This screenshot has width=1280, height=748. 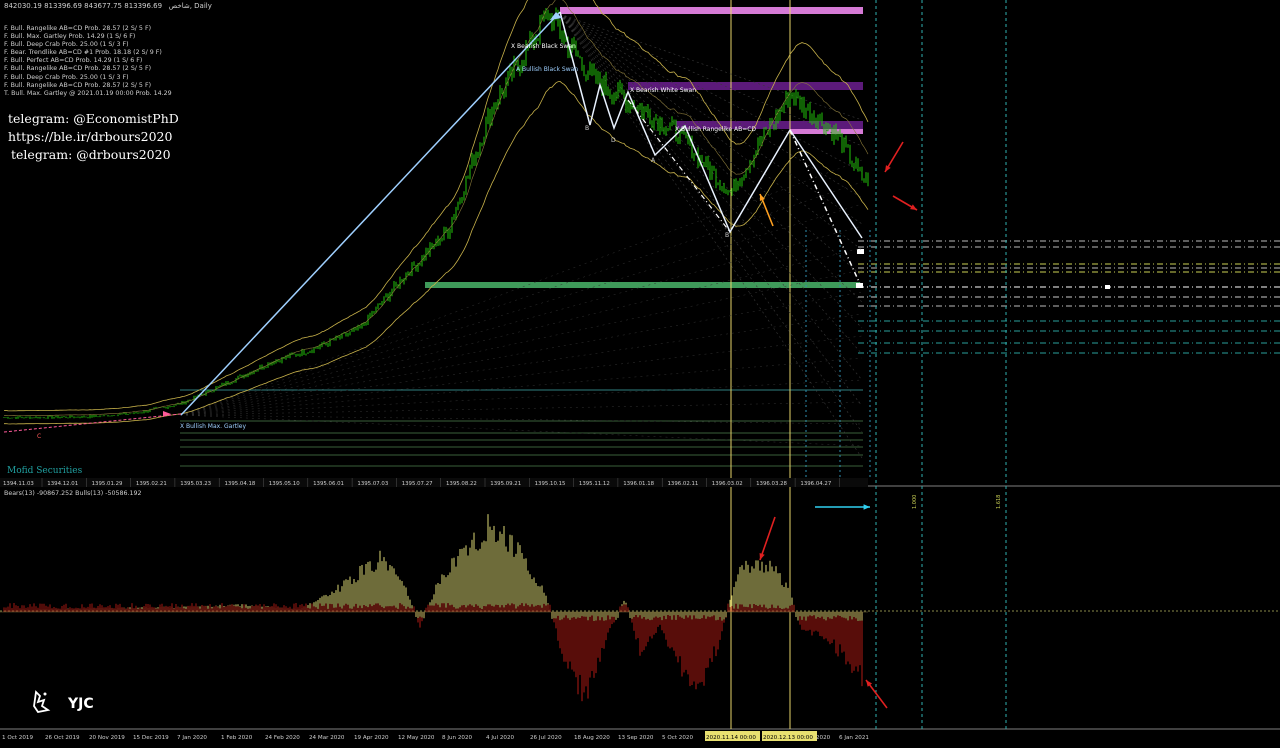 What do you see at coordinates (213, 426) in the screenshot?
I see `pattern-label: X Bullish Max. Gartley` at bounding box center [213, 426].